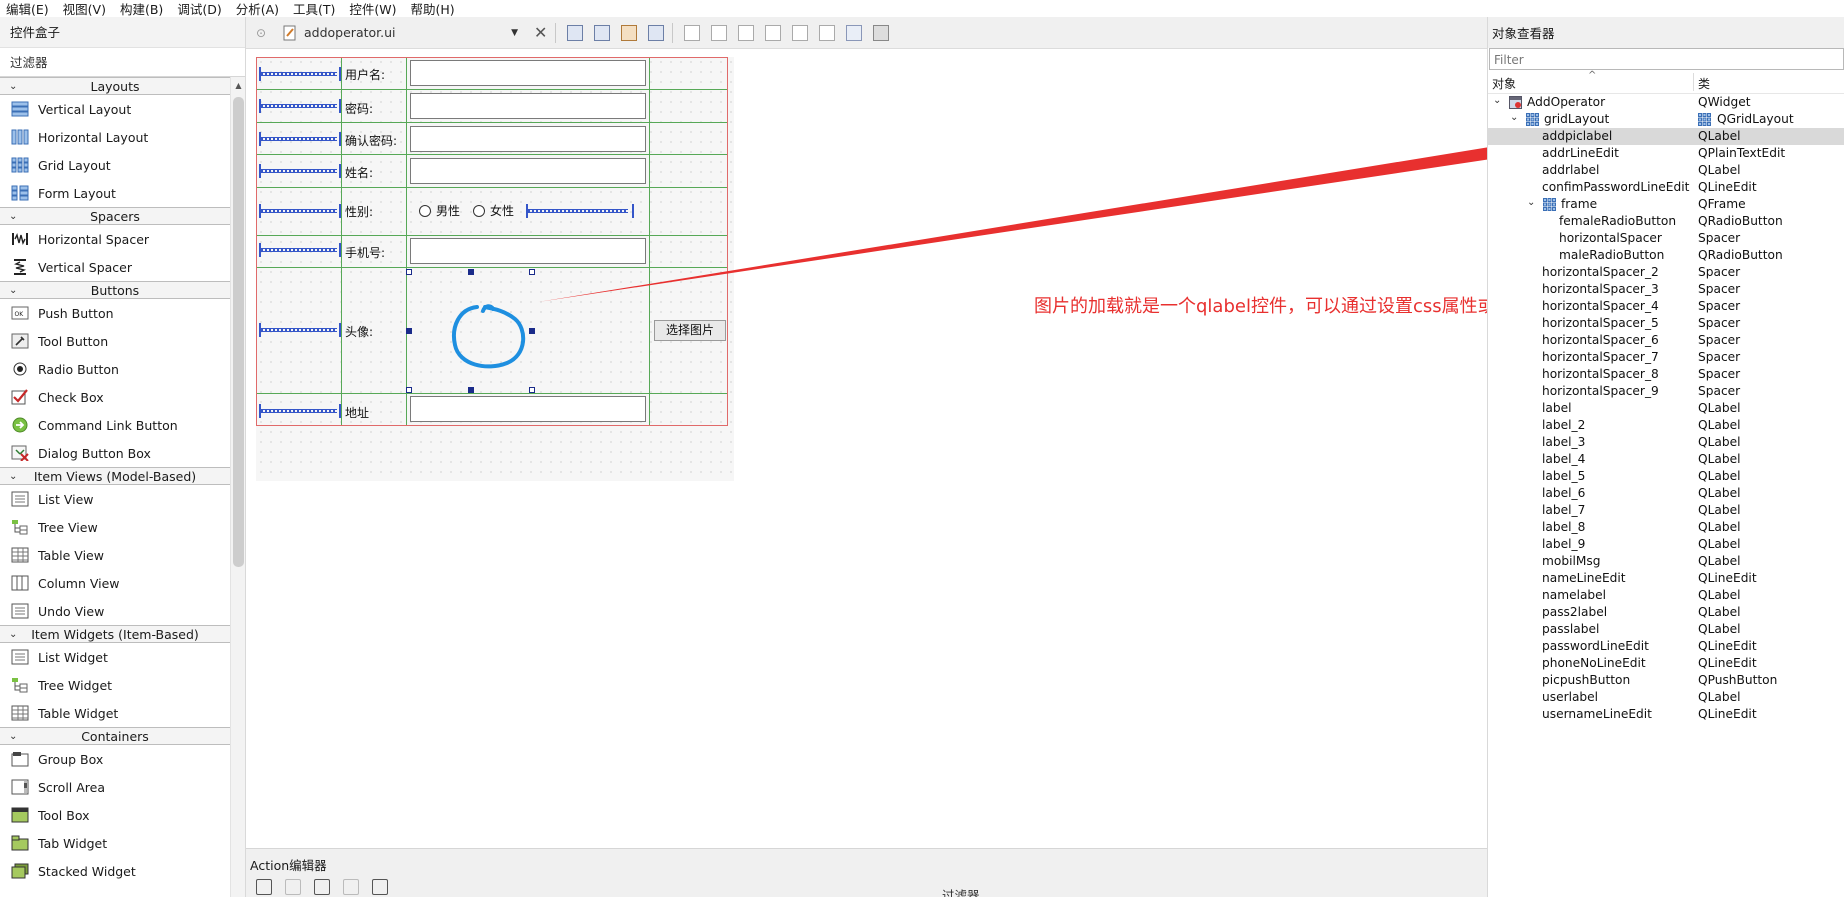  Describe the element at coordinates (115, 527) in the screenshot. I see `widget-item: Tree View` at that location.